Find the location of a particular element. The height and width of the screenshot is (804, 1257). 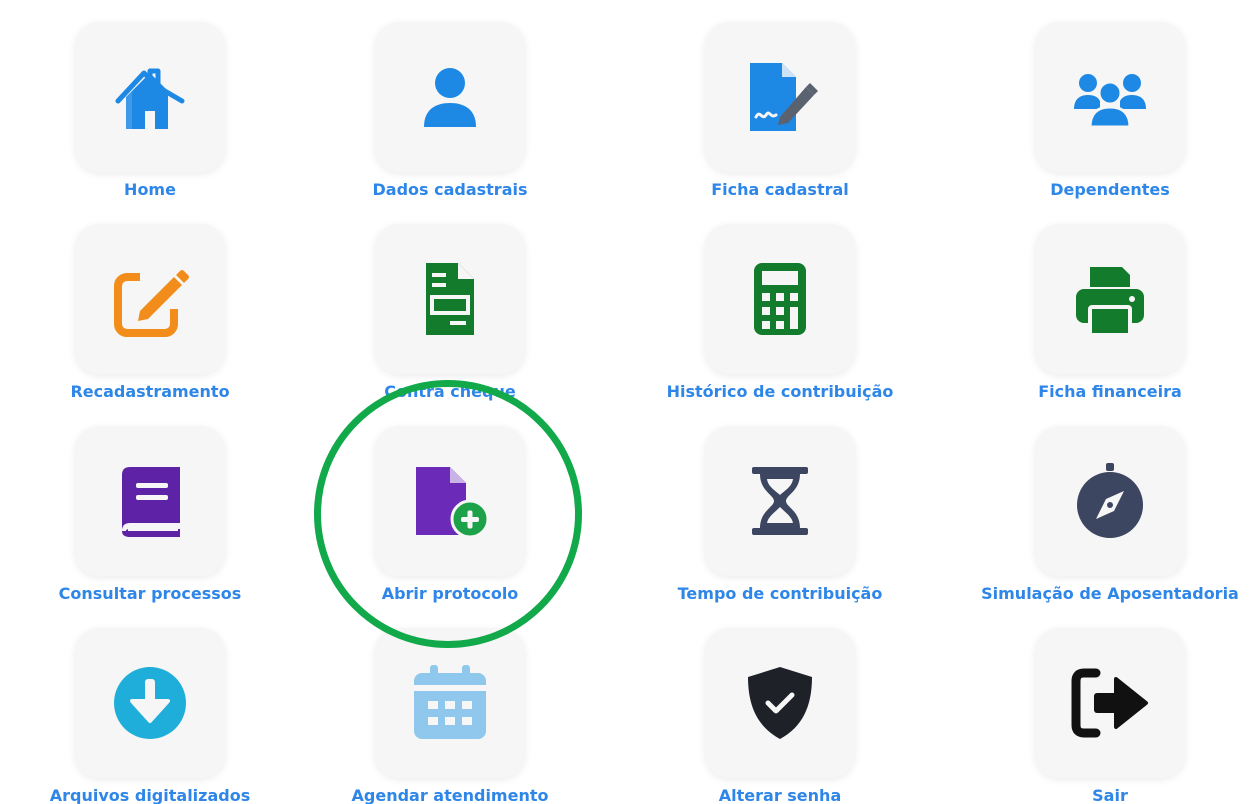

menu-item-label: Agendar atendimento is located at coordinates (450, 795).